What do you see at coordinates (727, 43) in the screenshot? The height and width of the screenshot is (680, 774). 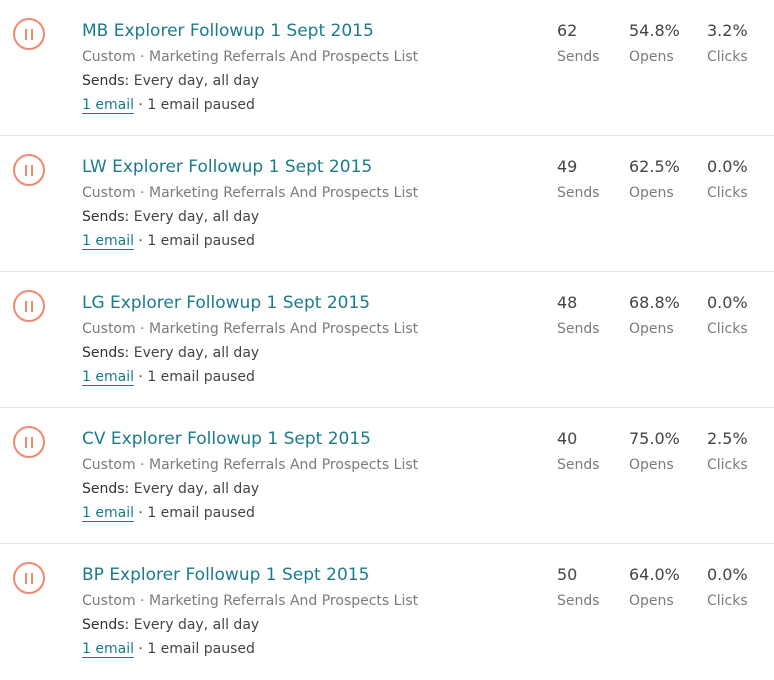 I see `clicks-stat: 3.2% Clicks` at bounding box center [727, 43].